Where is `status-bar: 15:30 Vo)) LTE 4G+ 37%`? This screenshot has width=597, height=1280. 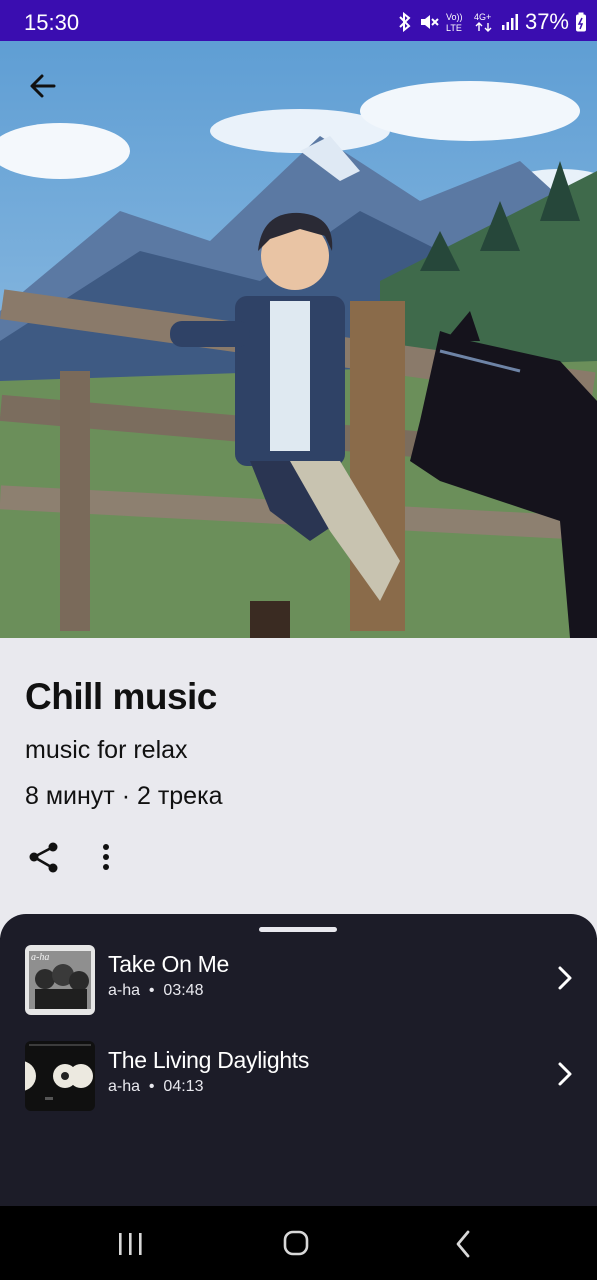
status-bar: 15:30 Vo)) LTE 4G+ 37% is located at coordinates (298, 20).